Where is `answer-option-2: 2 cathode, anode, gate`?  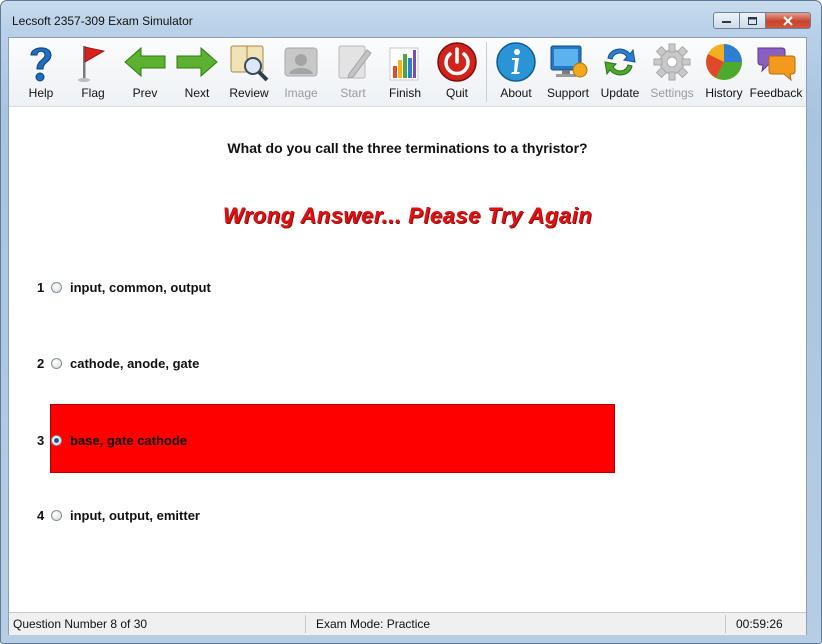 answer-option-2: 2 cathode, anode, gate is located at coordinates (118, 363).